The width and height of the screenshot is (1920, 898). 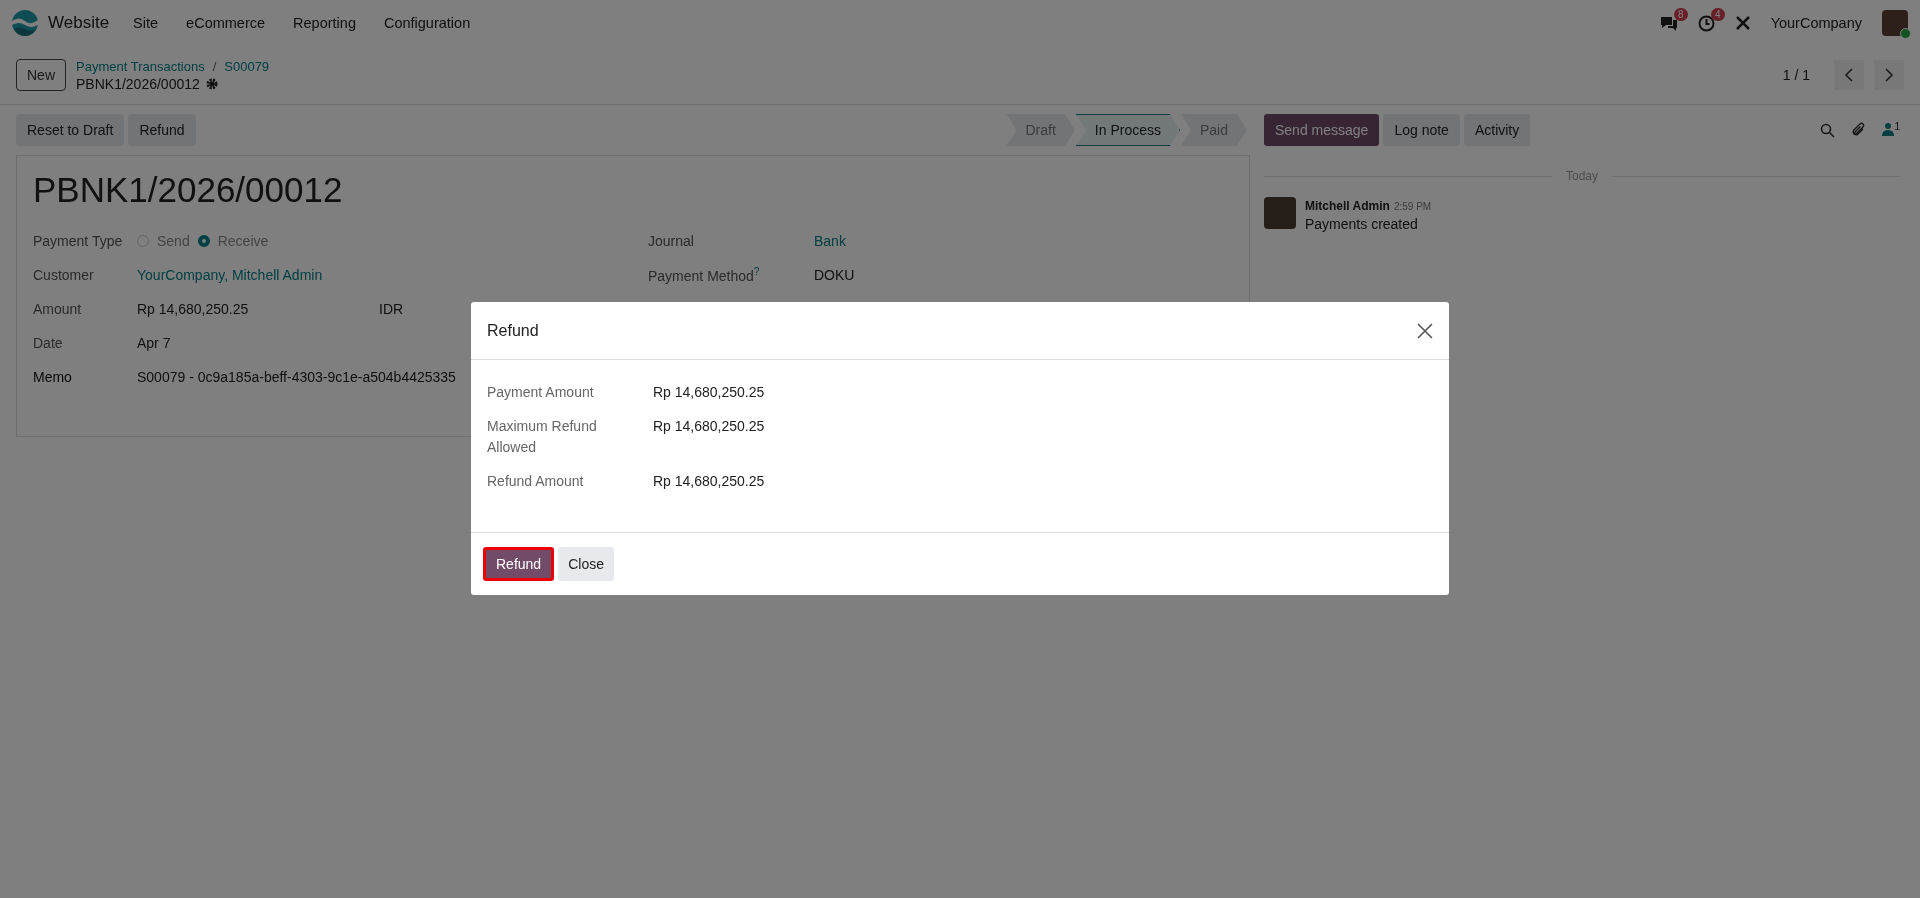 I want to click on field-label: Payment Type, so click(x=78, y=241).